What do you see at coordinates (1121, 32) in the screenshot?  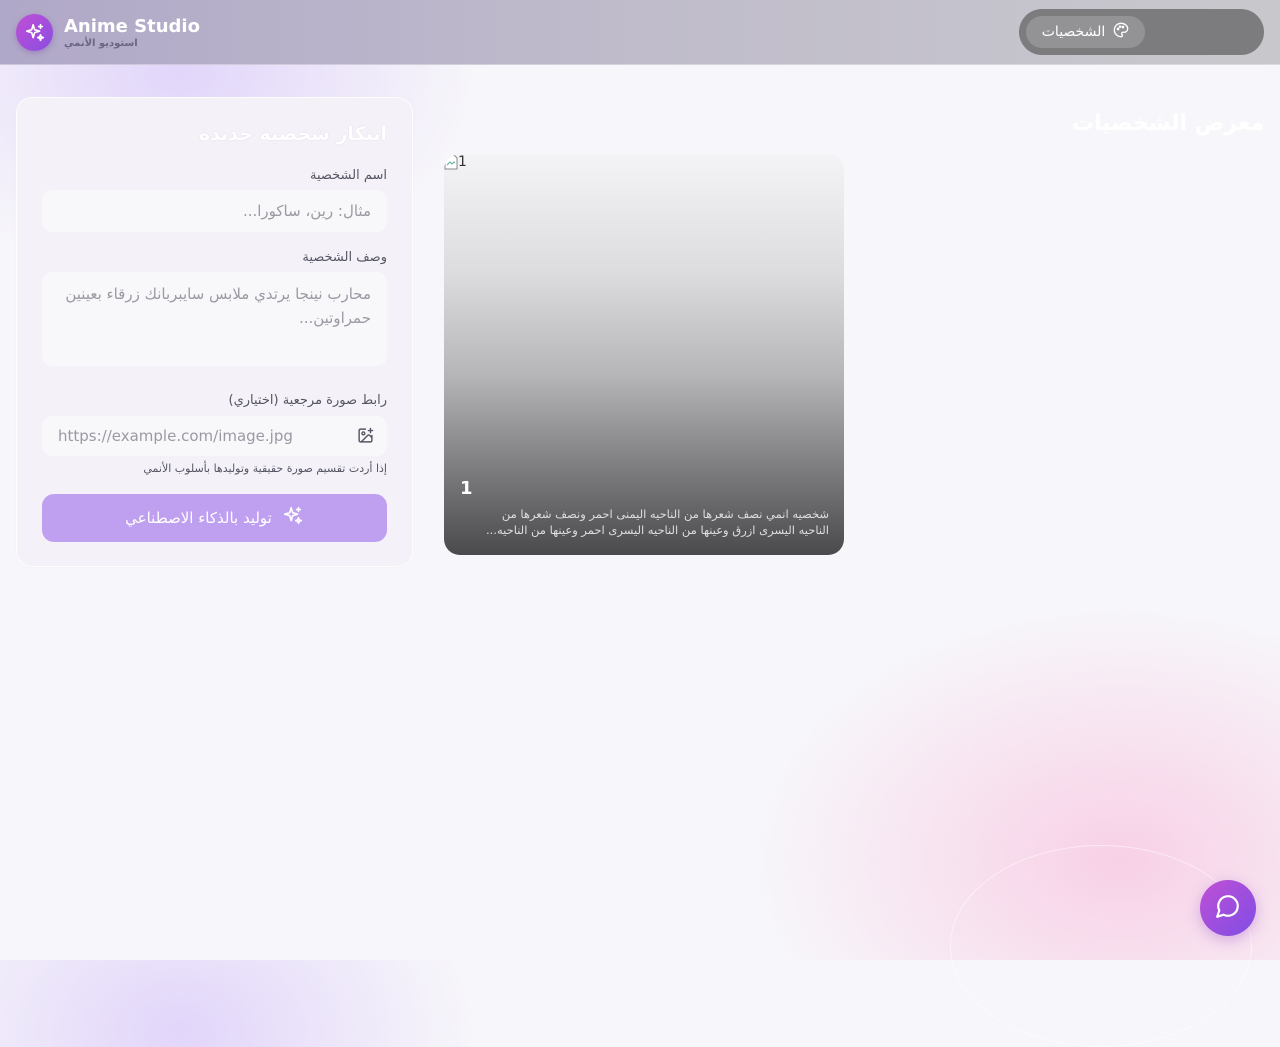 I see `palette-icon` at bounding box center [1121, 32].